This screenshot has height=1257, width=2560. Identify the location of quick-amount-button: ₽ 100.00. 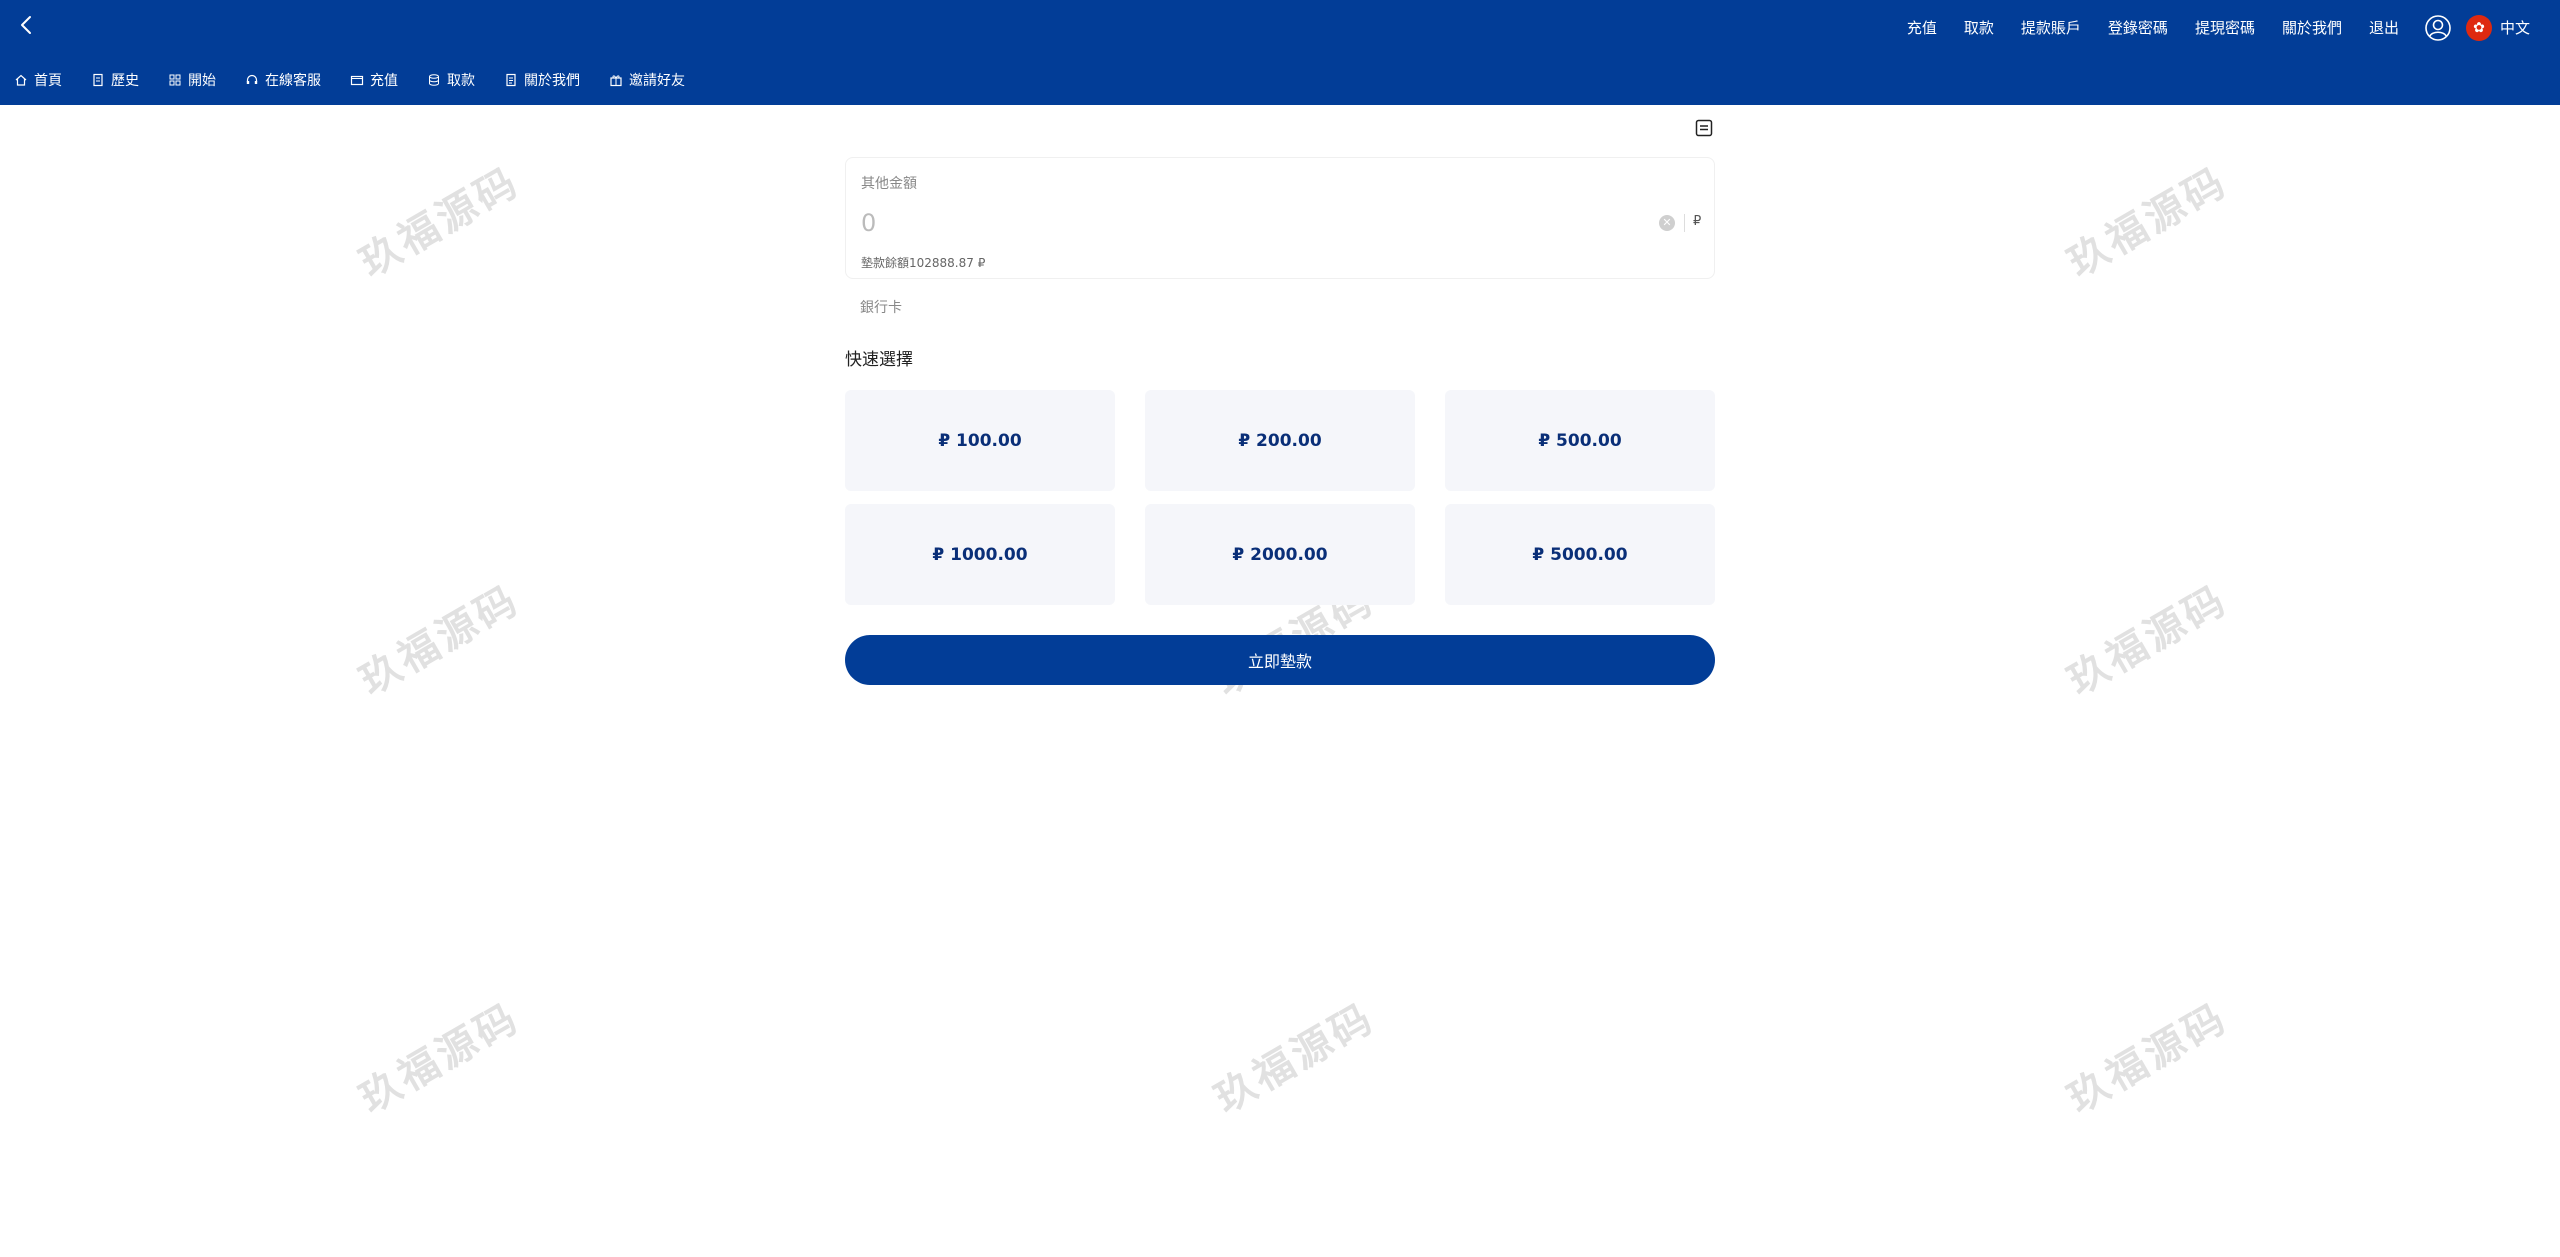
(980, 440).